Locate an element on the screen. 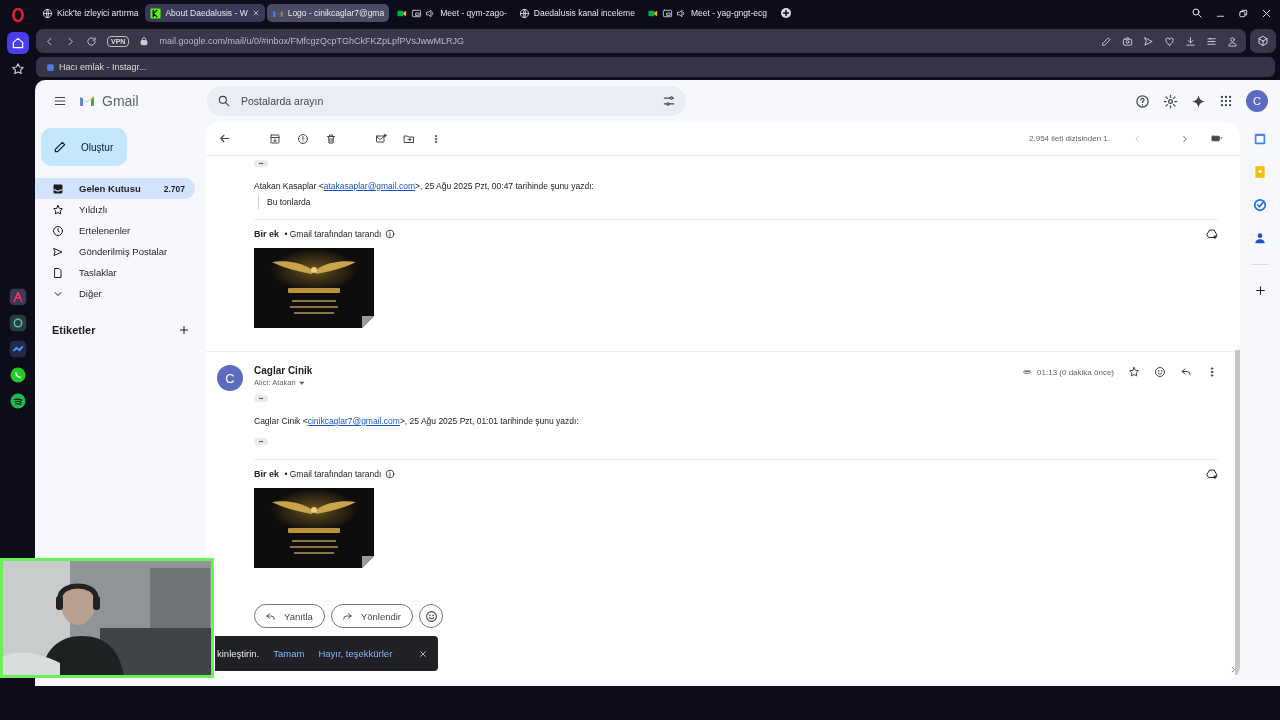  browser-tab: About Daedalusis - W is located at coordinates (205, 13).